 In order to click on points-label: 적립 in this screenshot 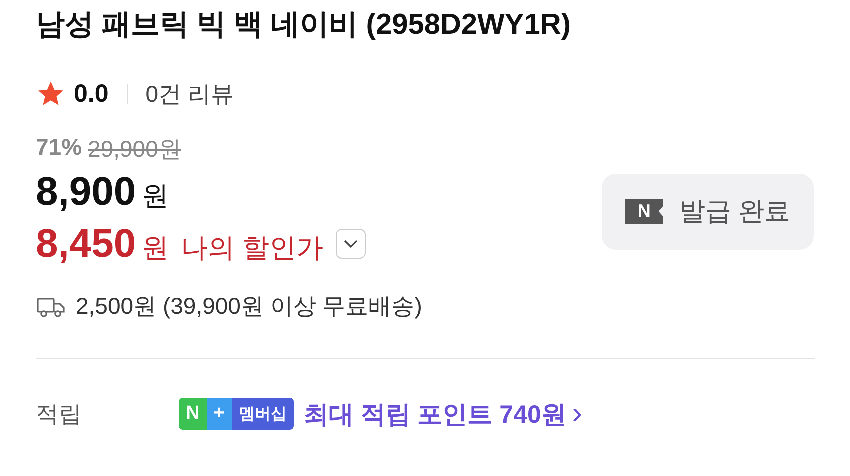, I will do `click(59, 414)`.